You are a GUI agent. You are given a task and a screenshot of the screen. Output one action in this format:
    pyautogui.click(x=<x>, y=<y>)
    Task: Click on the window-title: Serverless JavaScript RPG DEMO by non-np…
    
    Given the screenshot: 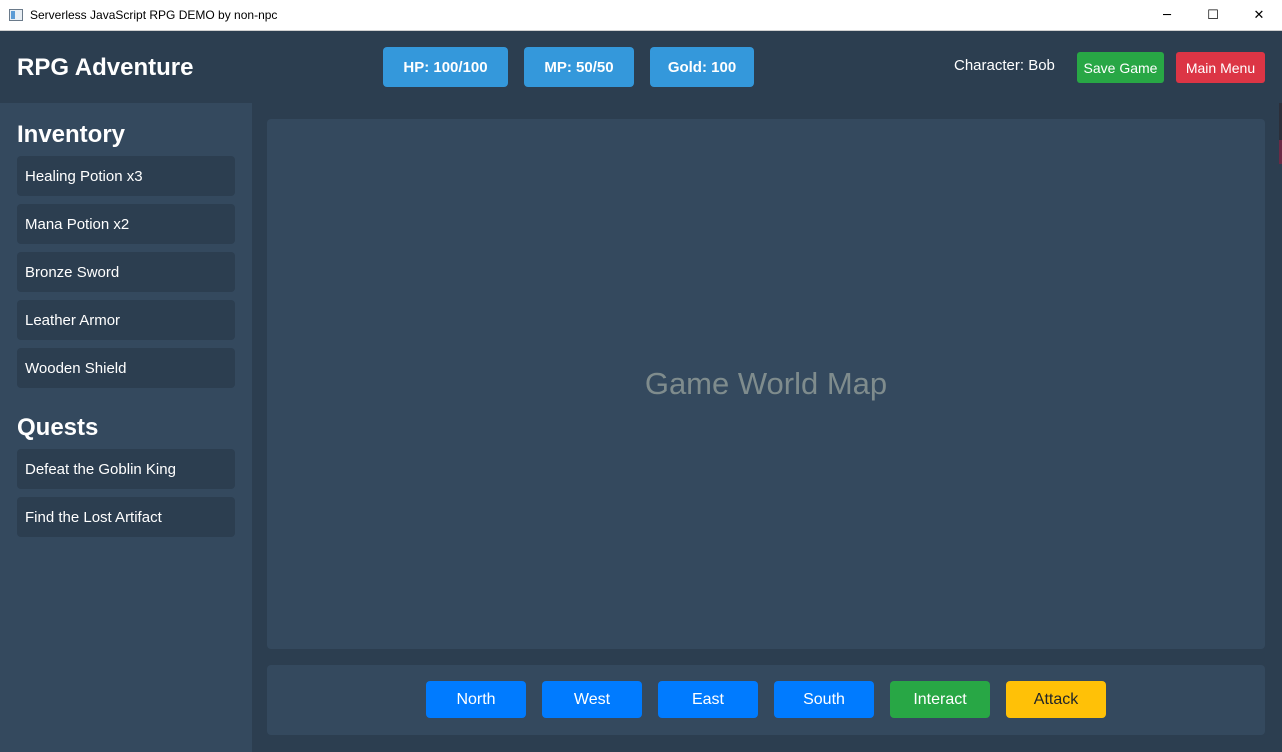 What is the action you would take?
    pyautogui.click(x=154, y=15)
    